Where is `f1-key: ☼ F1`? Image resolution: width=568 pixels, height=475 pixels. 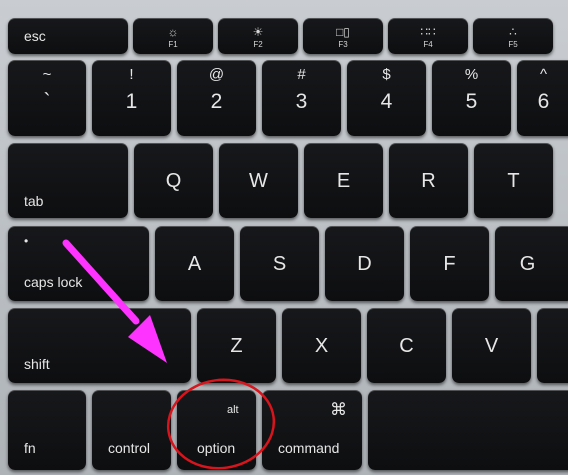 f1-key: ☼ F1 is located at coordinates (173, 36).